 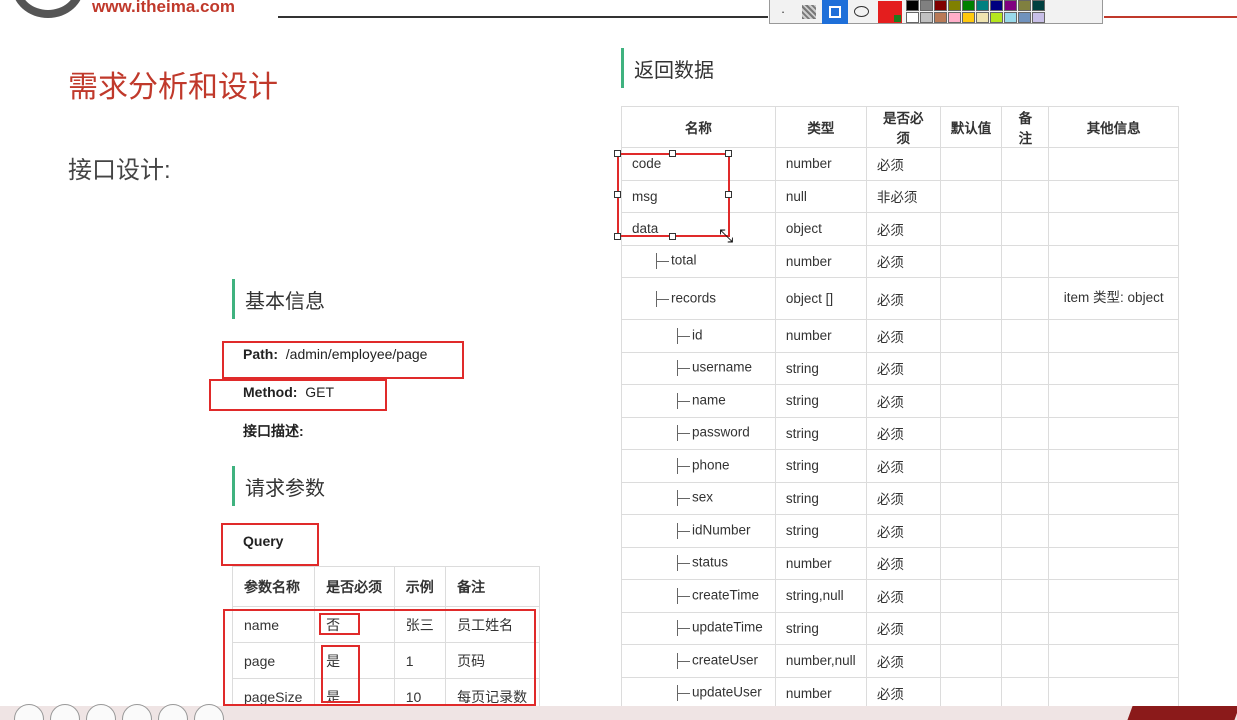 What do you see at coordinates (339, 624) in the screenshot?
I see `required-no-annotation-box` at bounding box center [339, 624].